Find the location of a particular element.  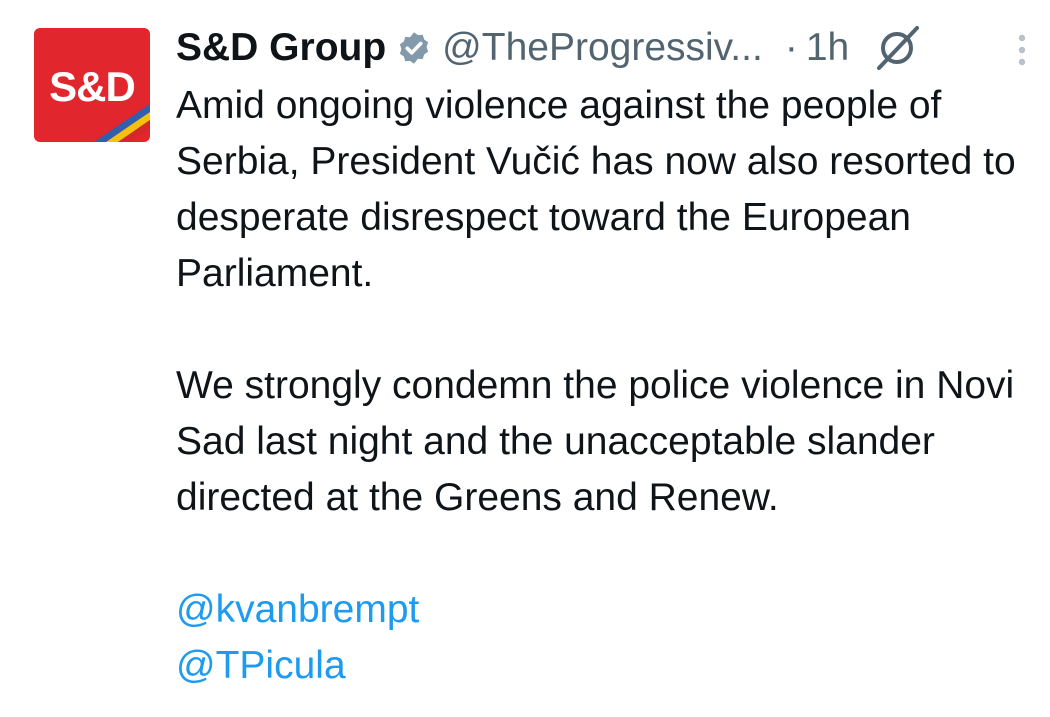

mention-link: @TPicula is located at coordinates (606, 666).